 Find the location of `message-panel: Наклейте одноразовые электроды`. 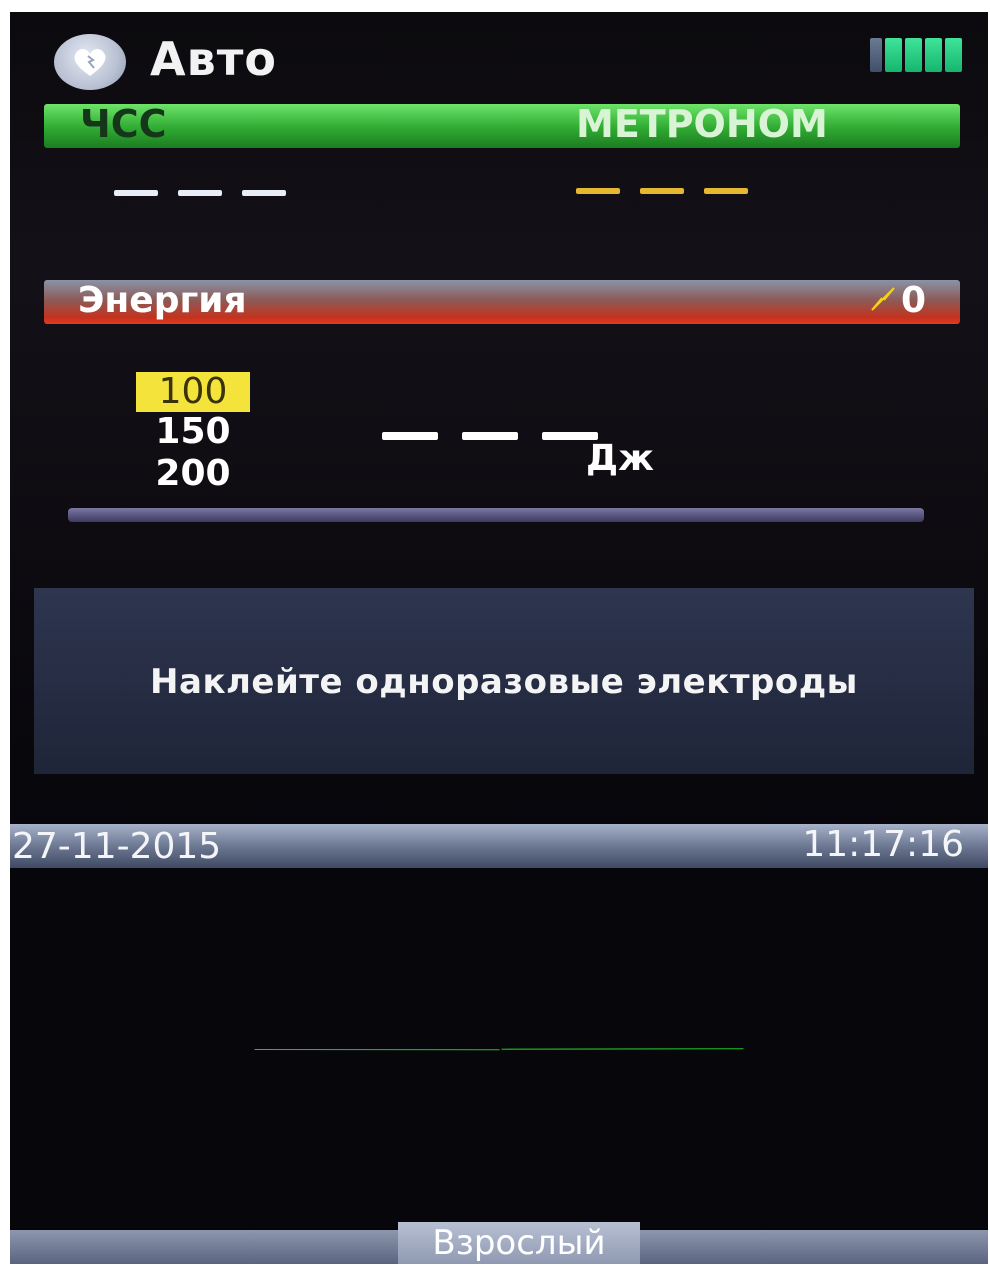

message-panel: Наклейте одноразовые электроды is located at coordinates (504, 681).